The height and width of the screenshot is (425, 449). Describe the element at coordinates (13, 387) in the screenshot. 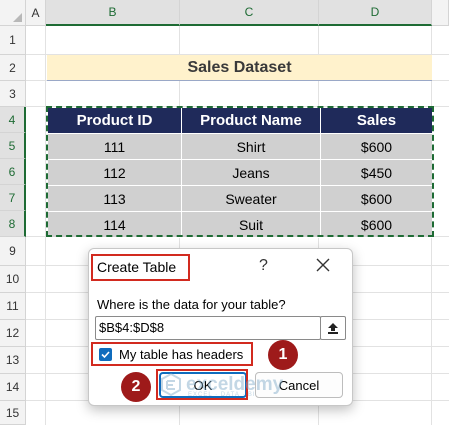

I see `row-header-14: 14` at that location.